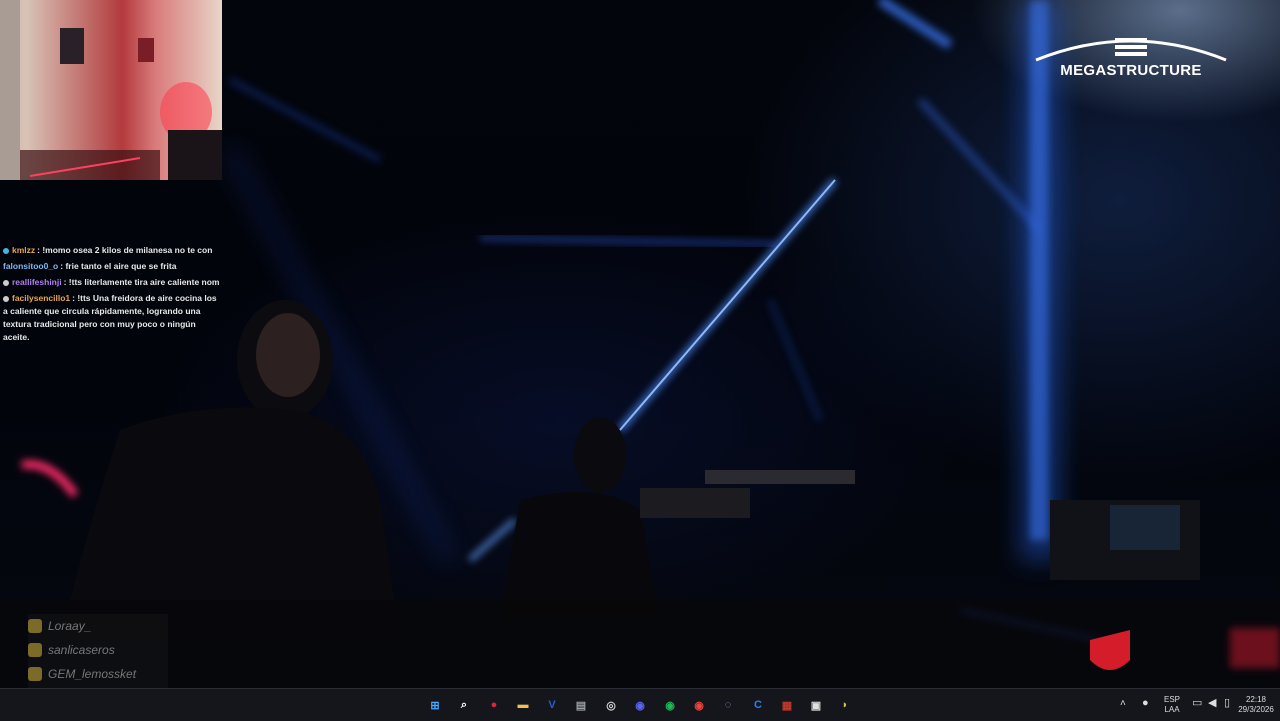 The width and height of the screenshot is (1280, 721). I want to click on chat-username: facilysencillo1, so click(41, 298).